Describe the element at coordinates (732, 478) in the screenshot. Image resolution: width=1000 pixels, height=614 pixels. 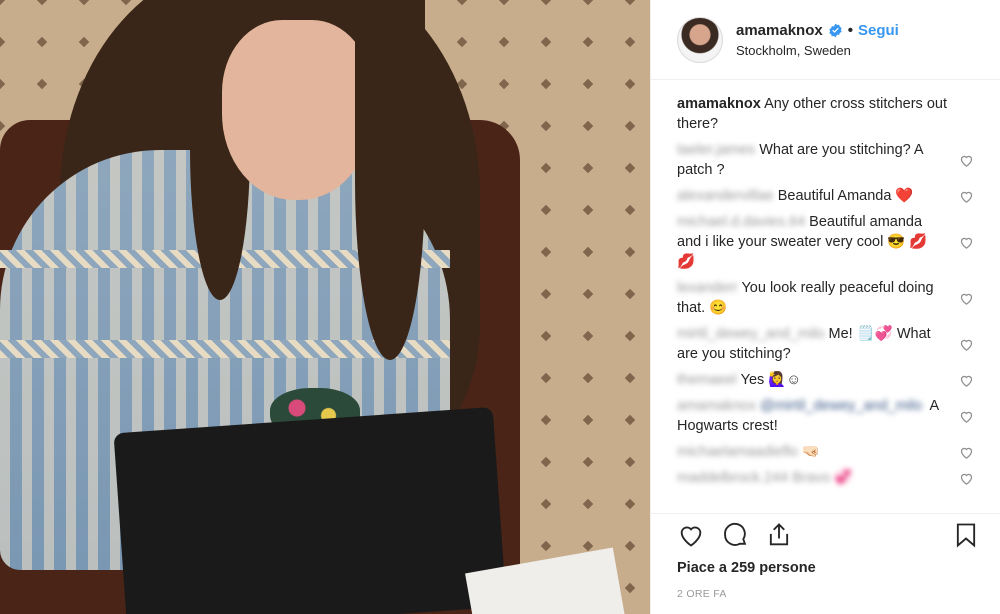
I see `comment-username: maddelbrock.244` at that location.